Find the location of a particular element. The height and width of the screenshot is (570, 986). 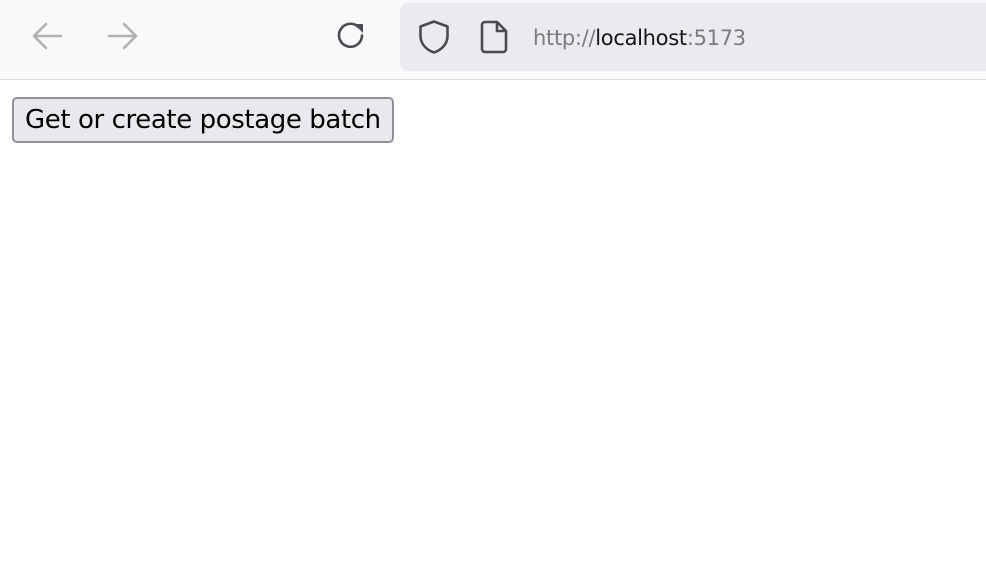

url-text: http://localhost:5173 is located at coordinates (639, 38).